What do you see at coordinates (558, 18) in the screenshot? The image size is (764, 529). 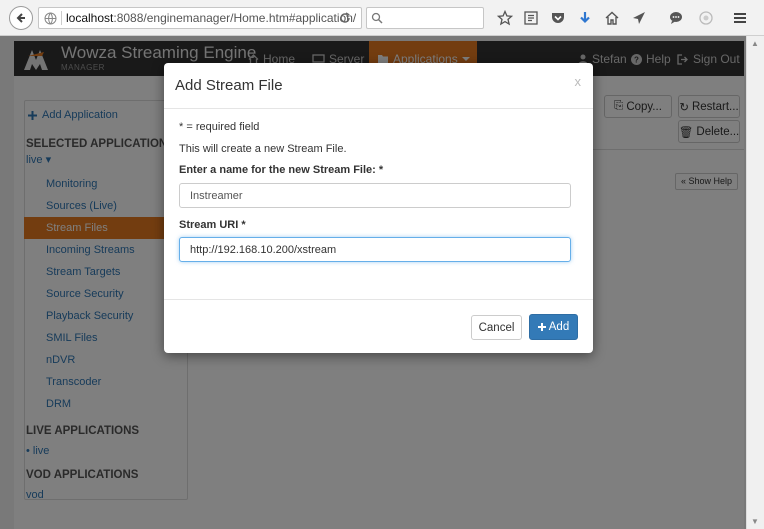 I see `pocket-icon` at bounding box center [558, 18].